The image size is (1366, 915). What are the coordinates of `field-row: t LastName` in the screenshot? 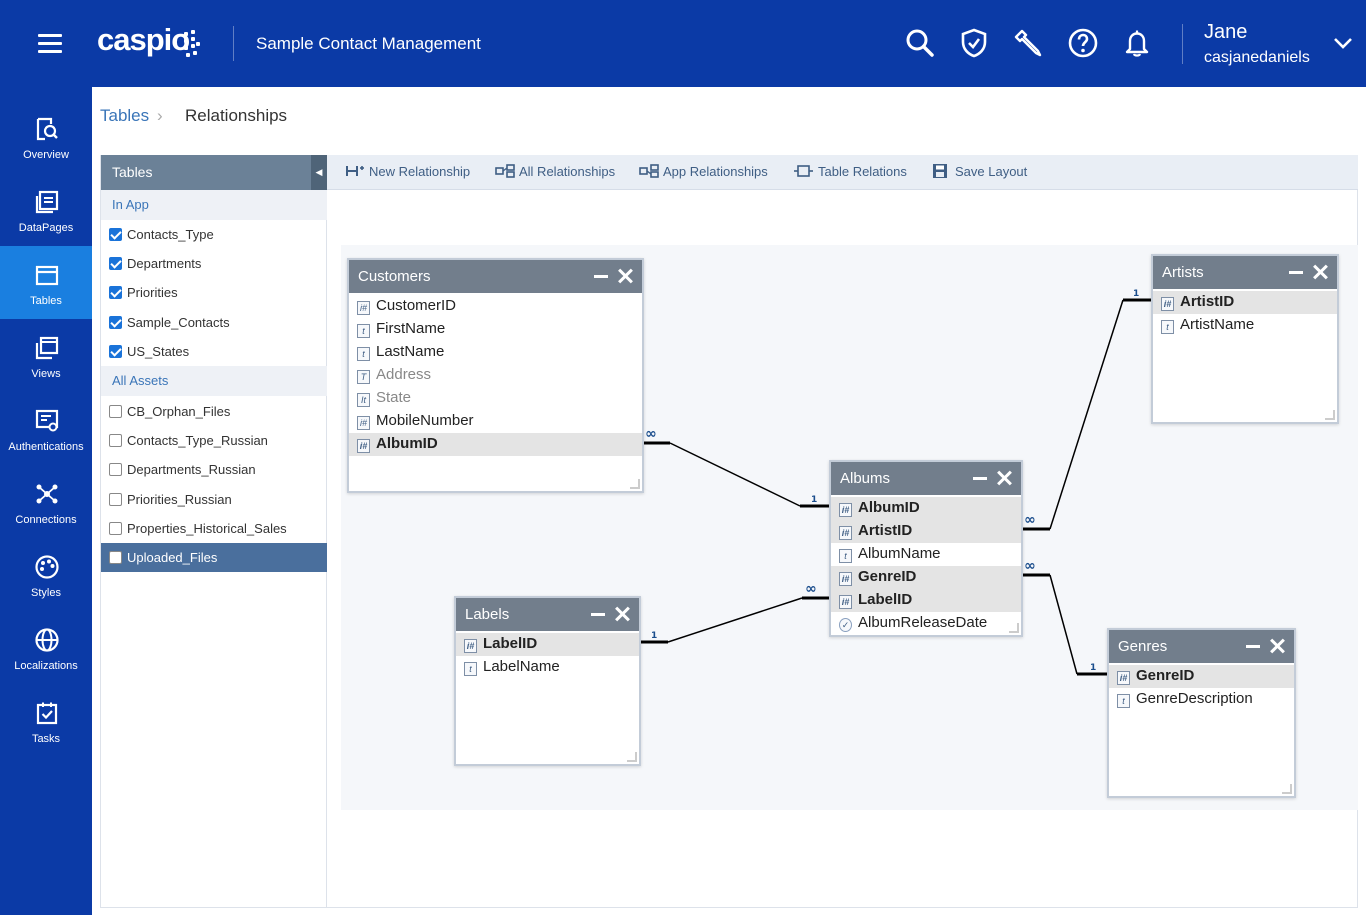 It's located at (495, 352).